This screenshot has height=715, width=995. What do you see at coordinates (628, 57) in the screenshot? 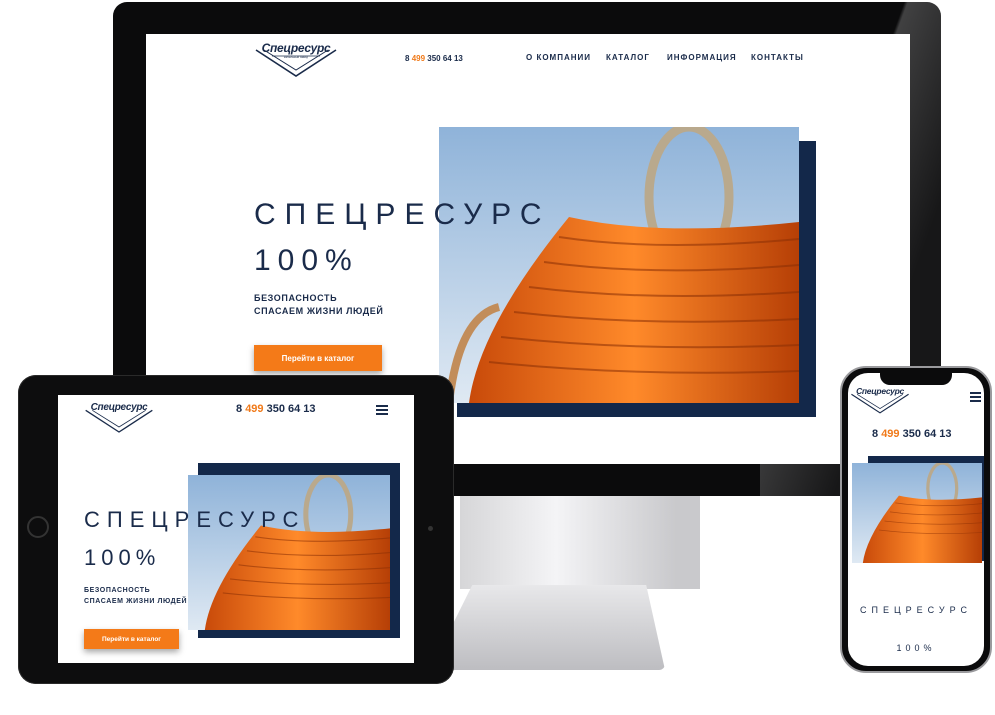
I see `nav-catalog: КАТАЛОГ` at bounding box center [628, 57].